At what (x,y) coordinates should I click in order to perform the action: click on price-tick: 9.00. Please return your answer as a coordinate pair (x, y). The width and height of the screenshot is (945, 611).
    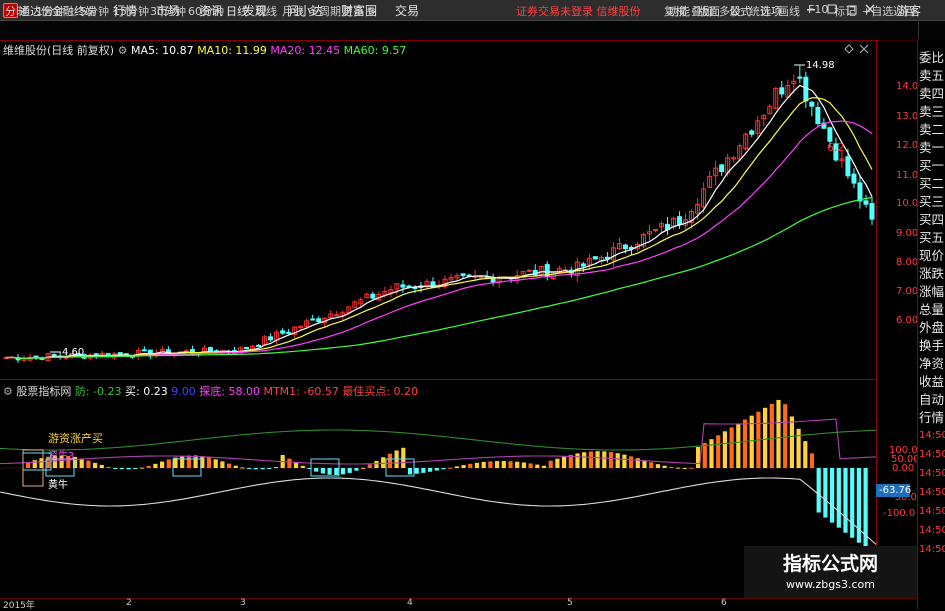
    Looking at the image, I should click on (907, 233).